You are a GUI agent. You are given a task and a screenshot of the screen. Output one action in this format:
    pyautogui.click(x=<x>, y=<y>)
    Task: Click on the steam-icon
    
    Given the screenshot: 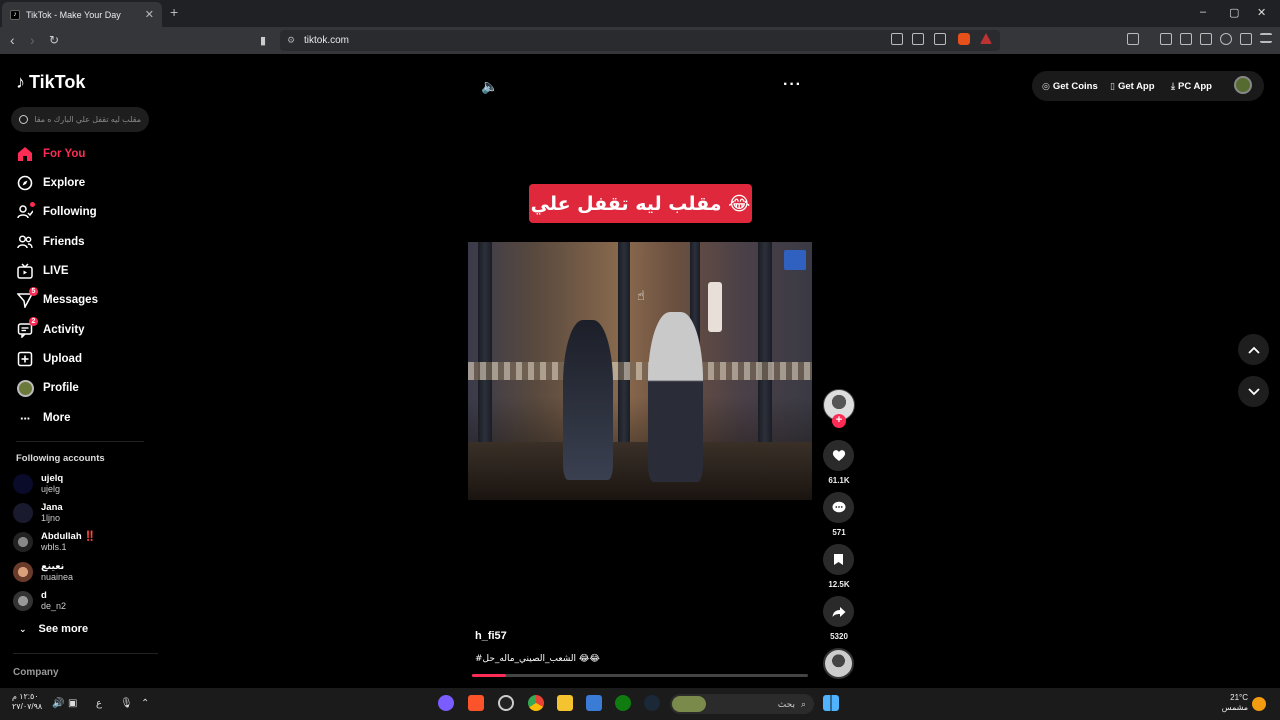 What is the action you would take?
    pyautogui.click(x=652, y=703)
    